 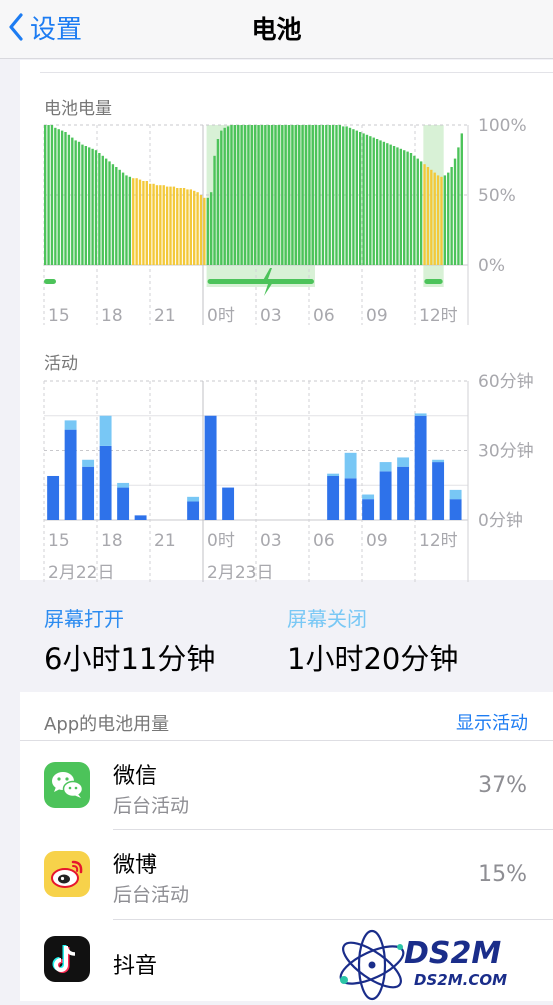 I want to click on x-axis-label: 06, so click(x=324, y=541).